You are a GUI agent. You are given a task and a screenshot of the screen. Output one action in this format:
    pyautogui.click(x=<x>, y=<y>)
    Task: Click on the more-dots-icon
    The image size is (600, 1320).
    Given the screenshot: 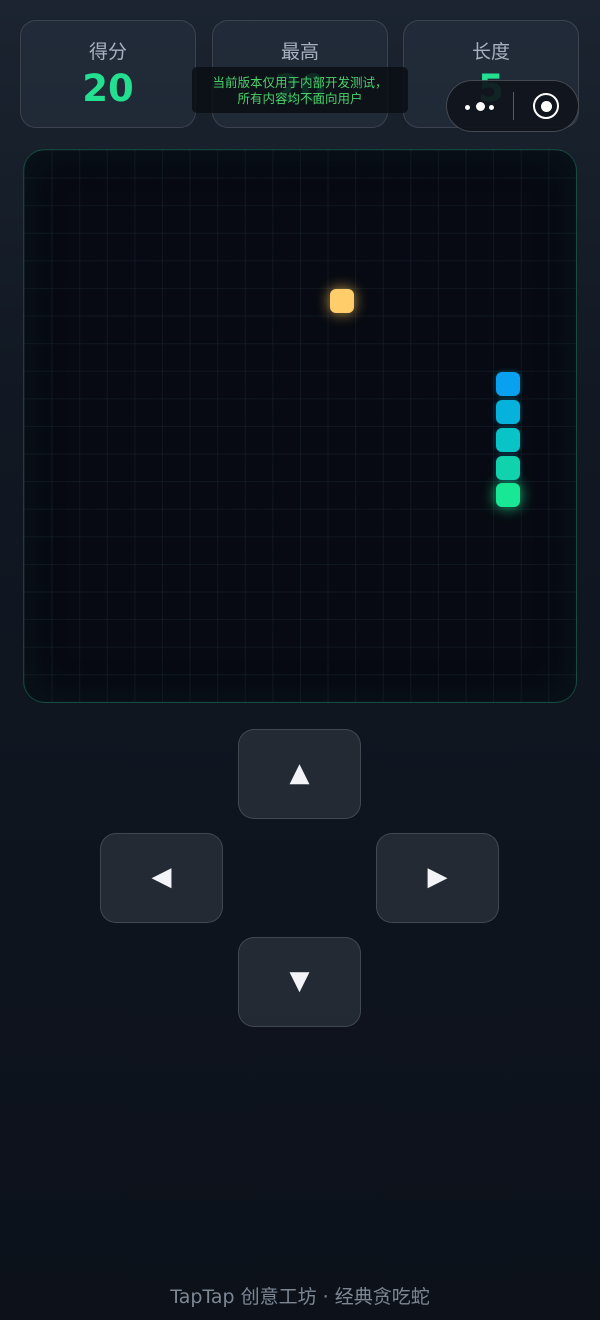 What is the action you would take?
    pyautogui.click(x=481, y=106)
    